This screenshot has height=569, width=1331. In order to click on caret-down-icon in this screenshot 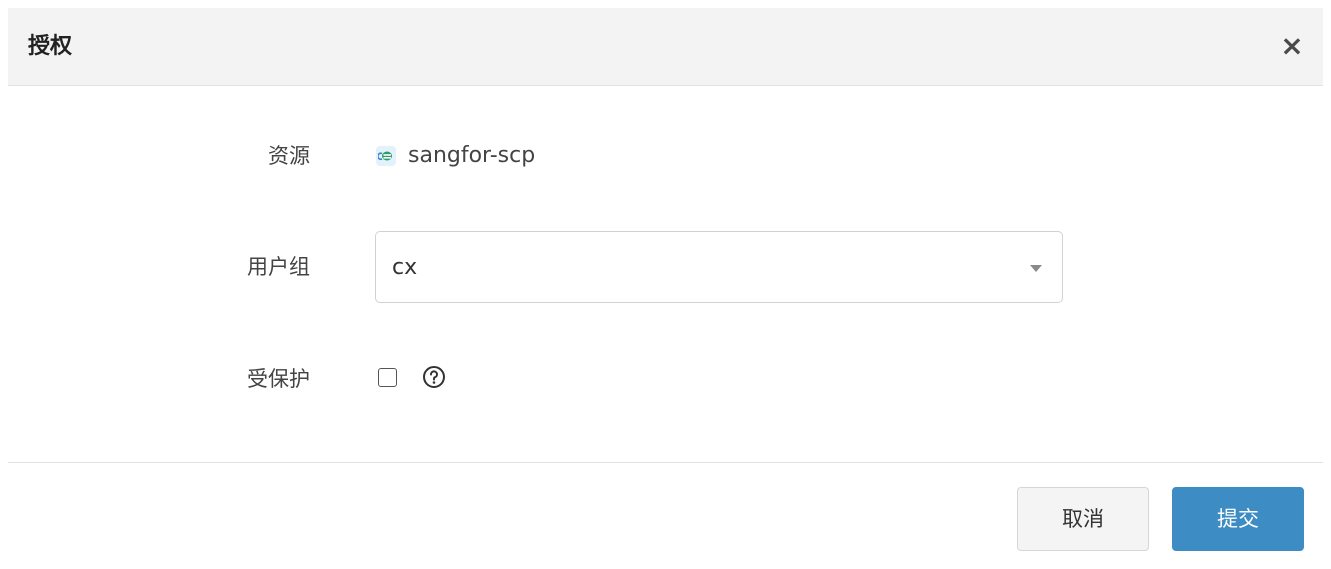, I will do `click(1036, 268)`.